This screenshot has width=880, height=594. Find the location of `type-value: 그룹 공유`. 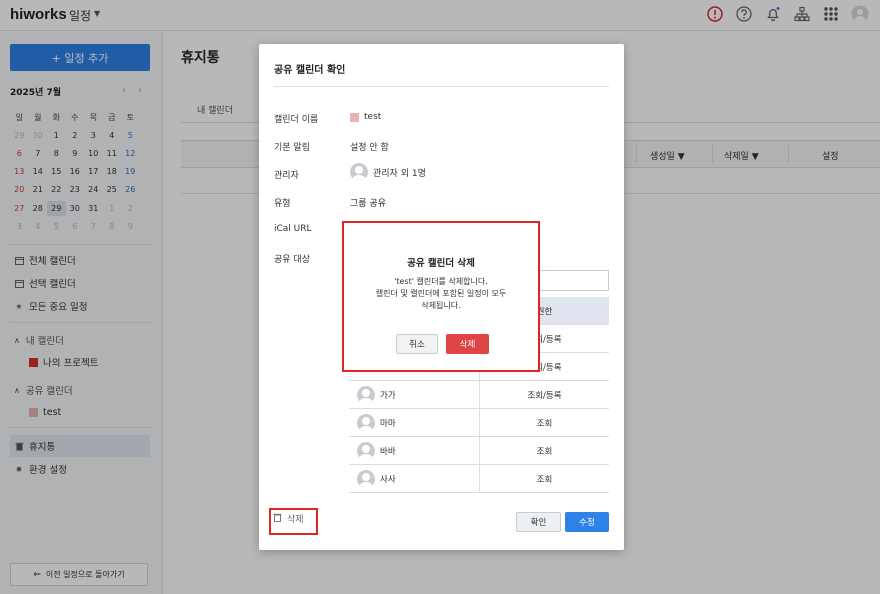

type-value: 그룹 공유 is located at coordinates (368, 204).